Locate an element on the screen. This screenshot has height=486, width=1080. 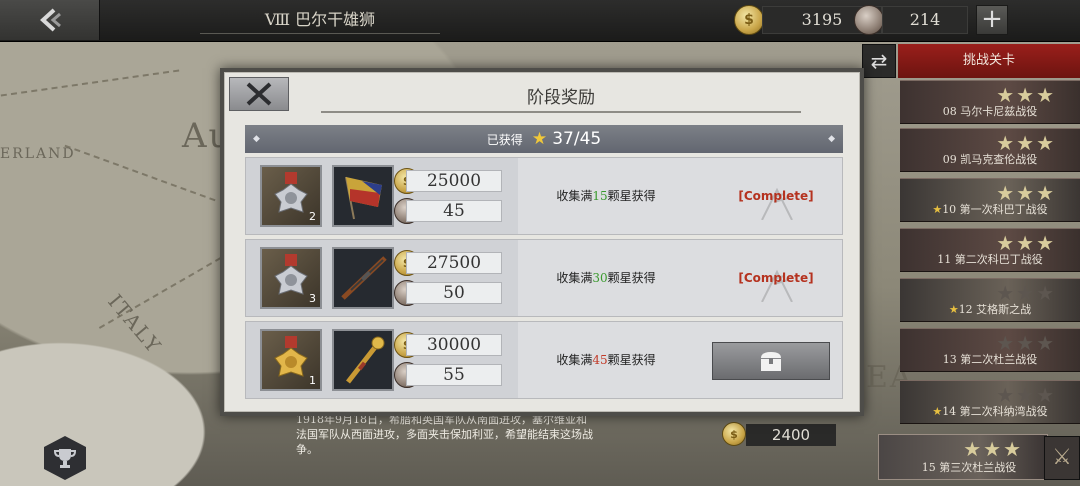
medal-reward-item: 3 is located at coordinates (291, 278).